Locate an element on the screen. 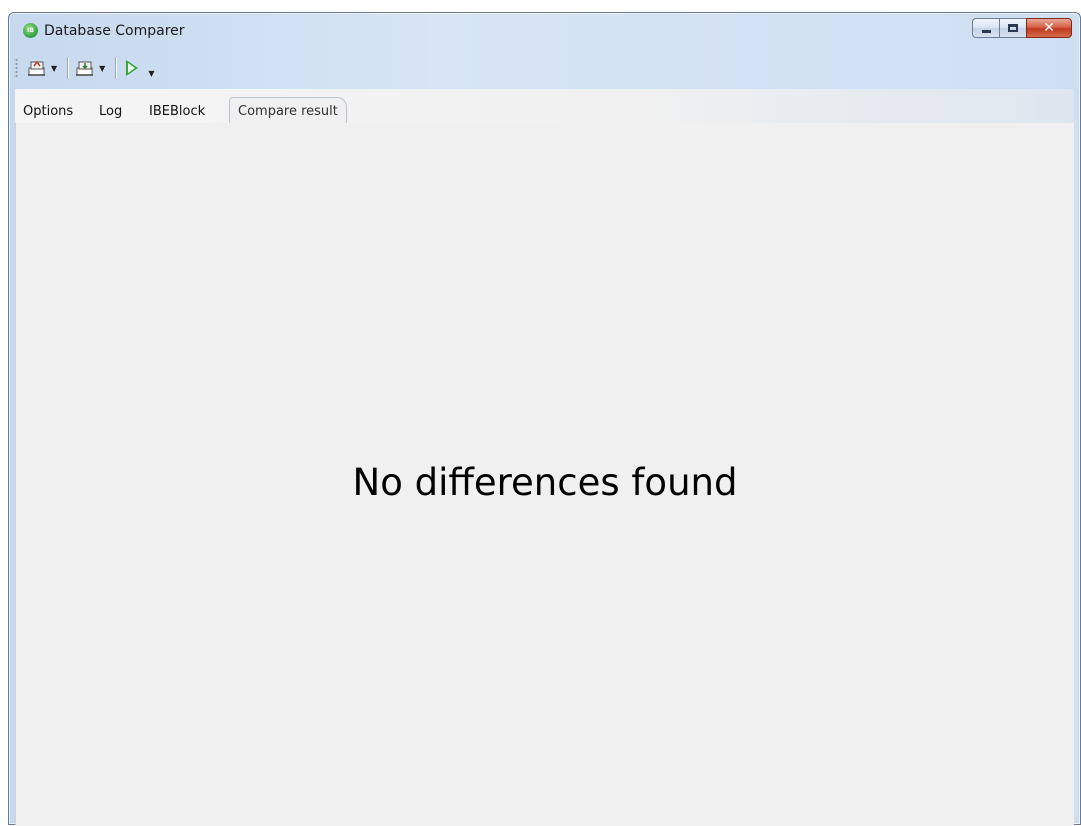  play-icon is located at coordinates (132, 68).